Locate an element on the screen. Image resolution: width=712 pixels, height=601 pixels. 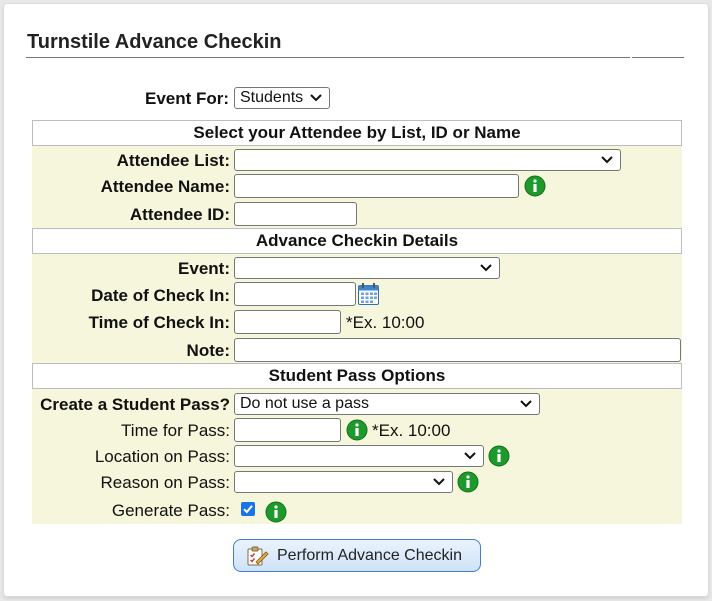
title-divider is located at coordinates (328, 57).